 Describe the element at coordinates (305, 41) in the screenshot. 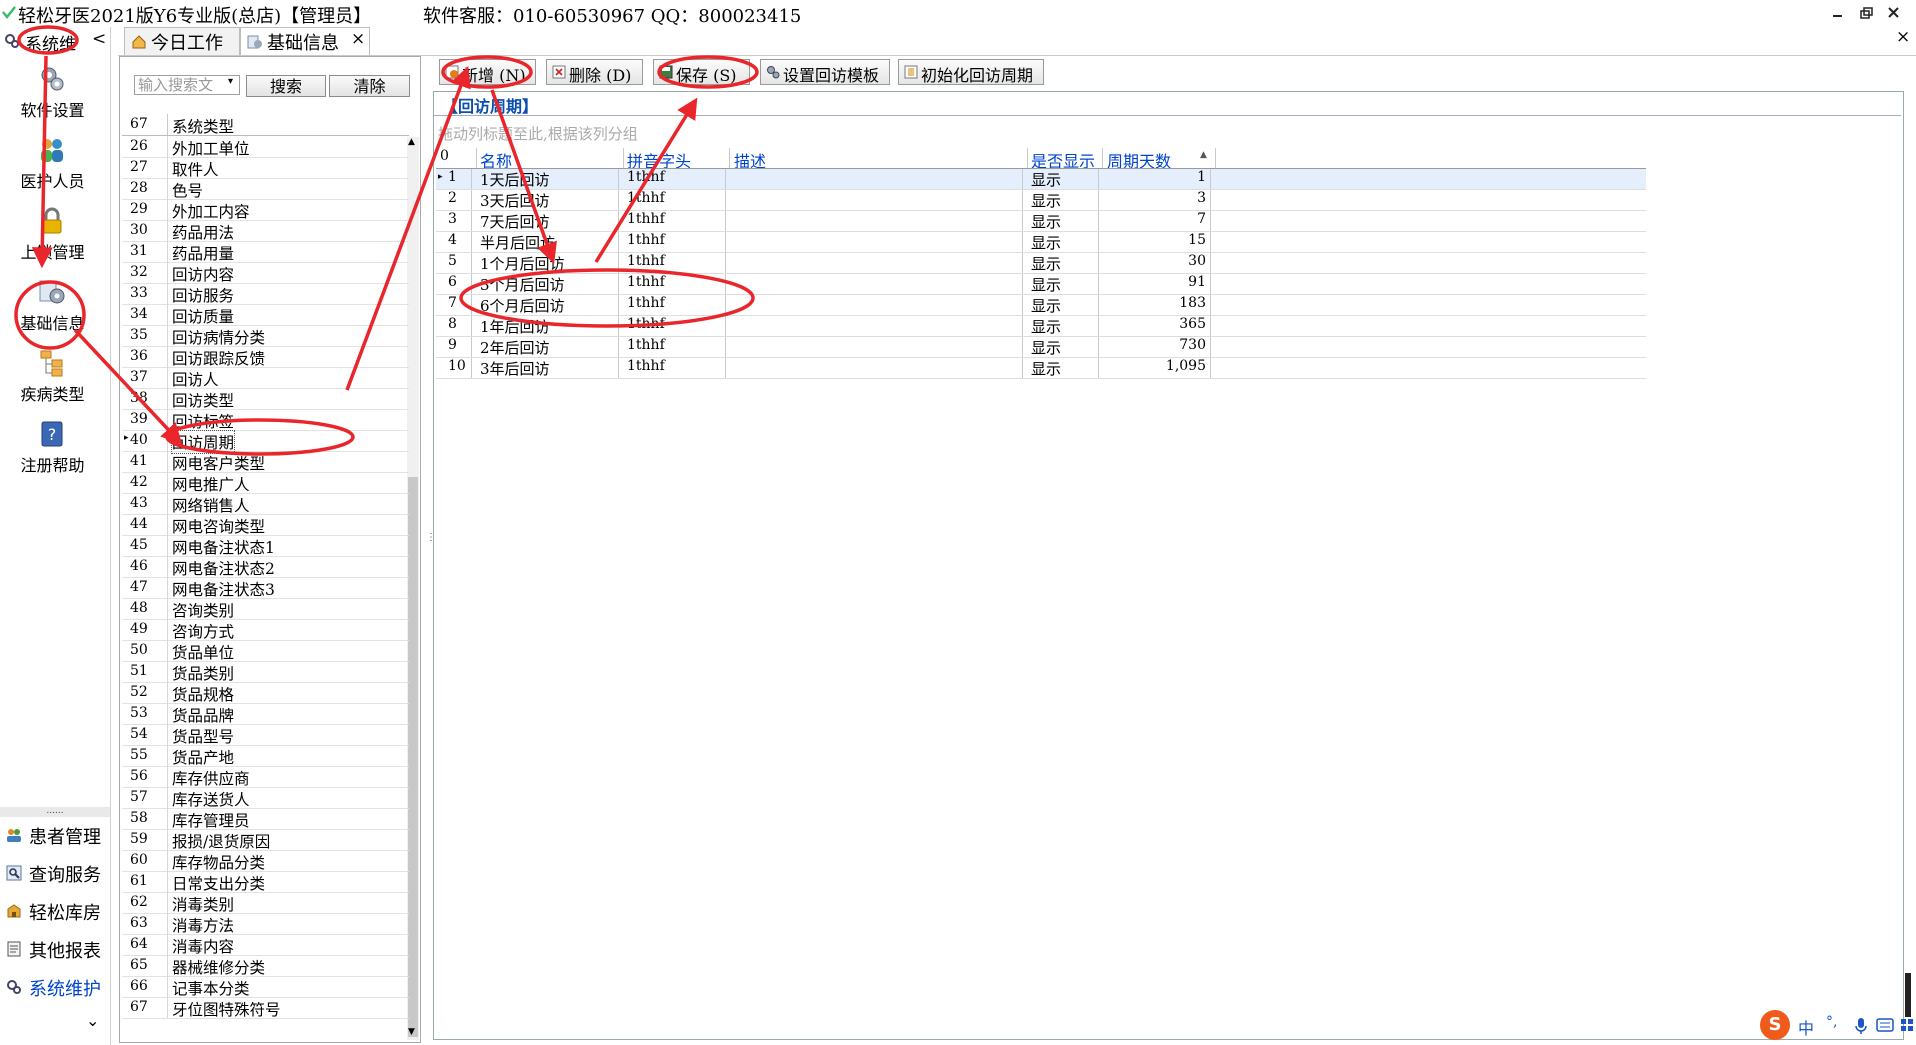

I see `tab-basic-info: 基础信息 ×` at that location.